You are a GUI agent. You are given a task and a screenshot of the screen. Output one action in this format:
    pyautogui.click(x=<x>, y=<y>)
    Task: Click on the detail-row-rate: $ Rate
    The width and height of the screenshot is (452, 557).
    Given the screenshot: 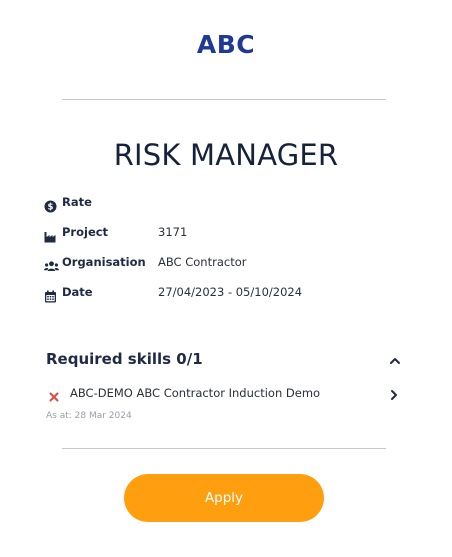 What is the action you would take?
    pyautogui.click(x=224, y=205)
    